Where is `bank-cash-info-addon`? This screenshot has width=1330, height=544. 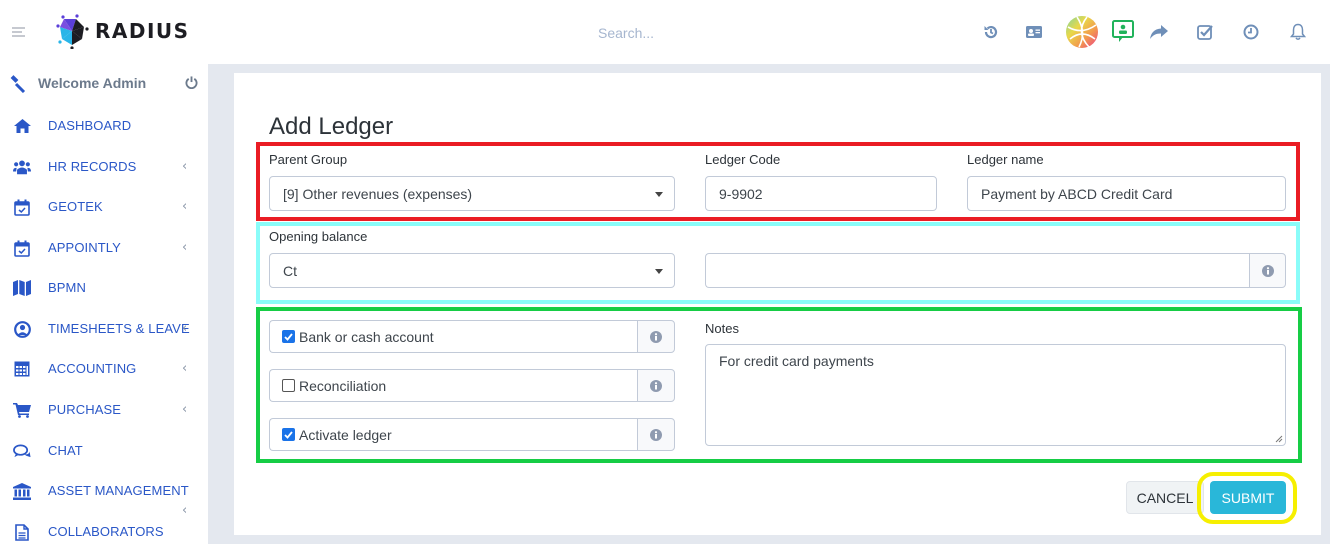 bank-cash-info-addon is located at coordinates (656, 336).